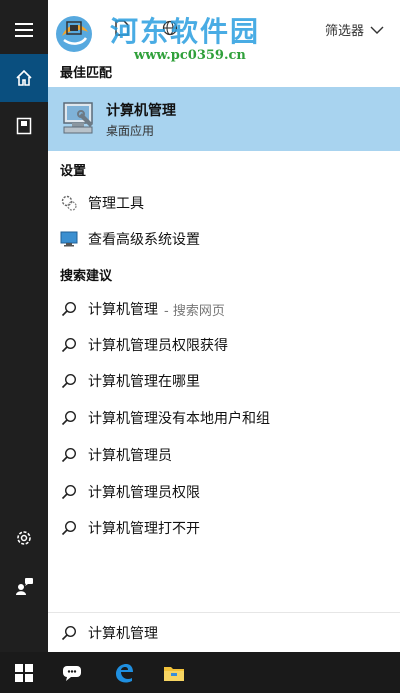 The width and height of the screenshot is (400, 693). I want to click on settings-button, so click(24, 538).